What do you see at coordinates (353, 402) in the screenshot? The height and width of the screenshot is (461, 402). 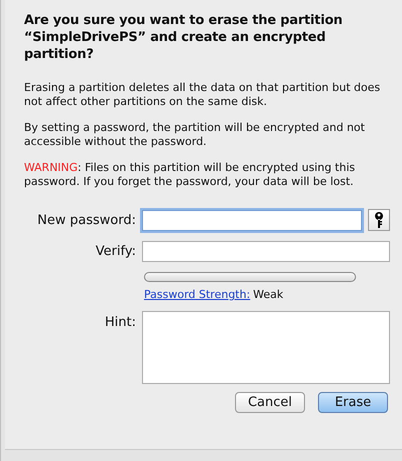 I see `erase-button: Erase` at bounding box center [353, 402].